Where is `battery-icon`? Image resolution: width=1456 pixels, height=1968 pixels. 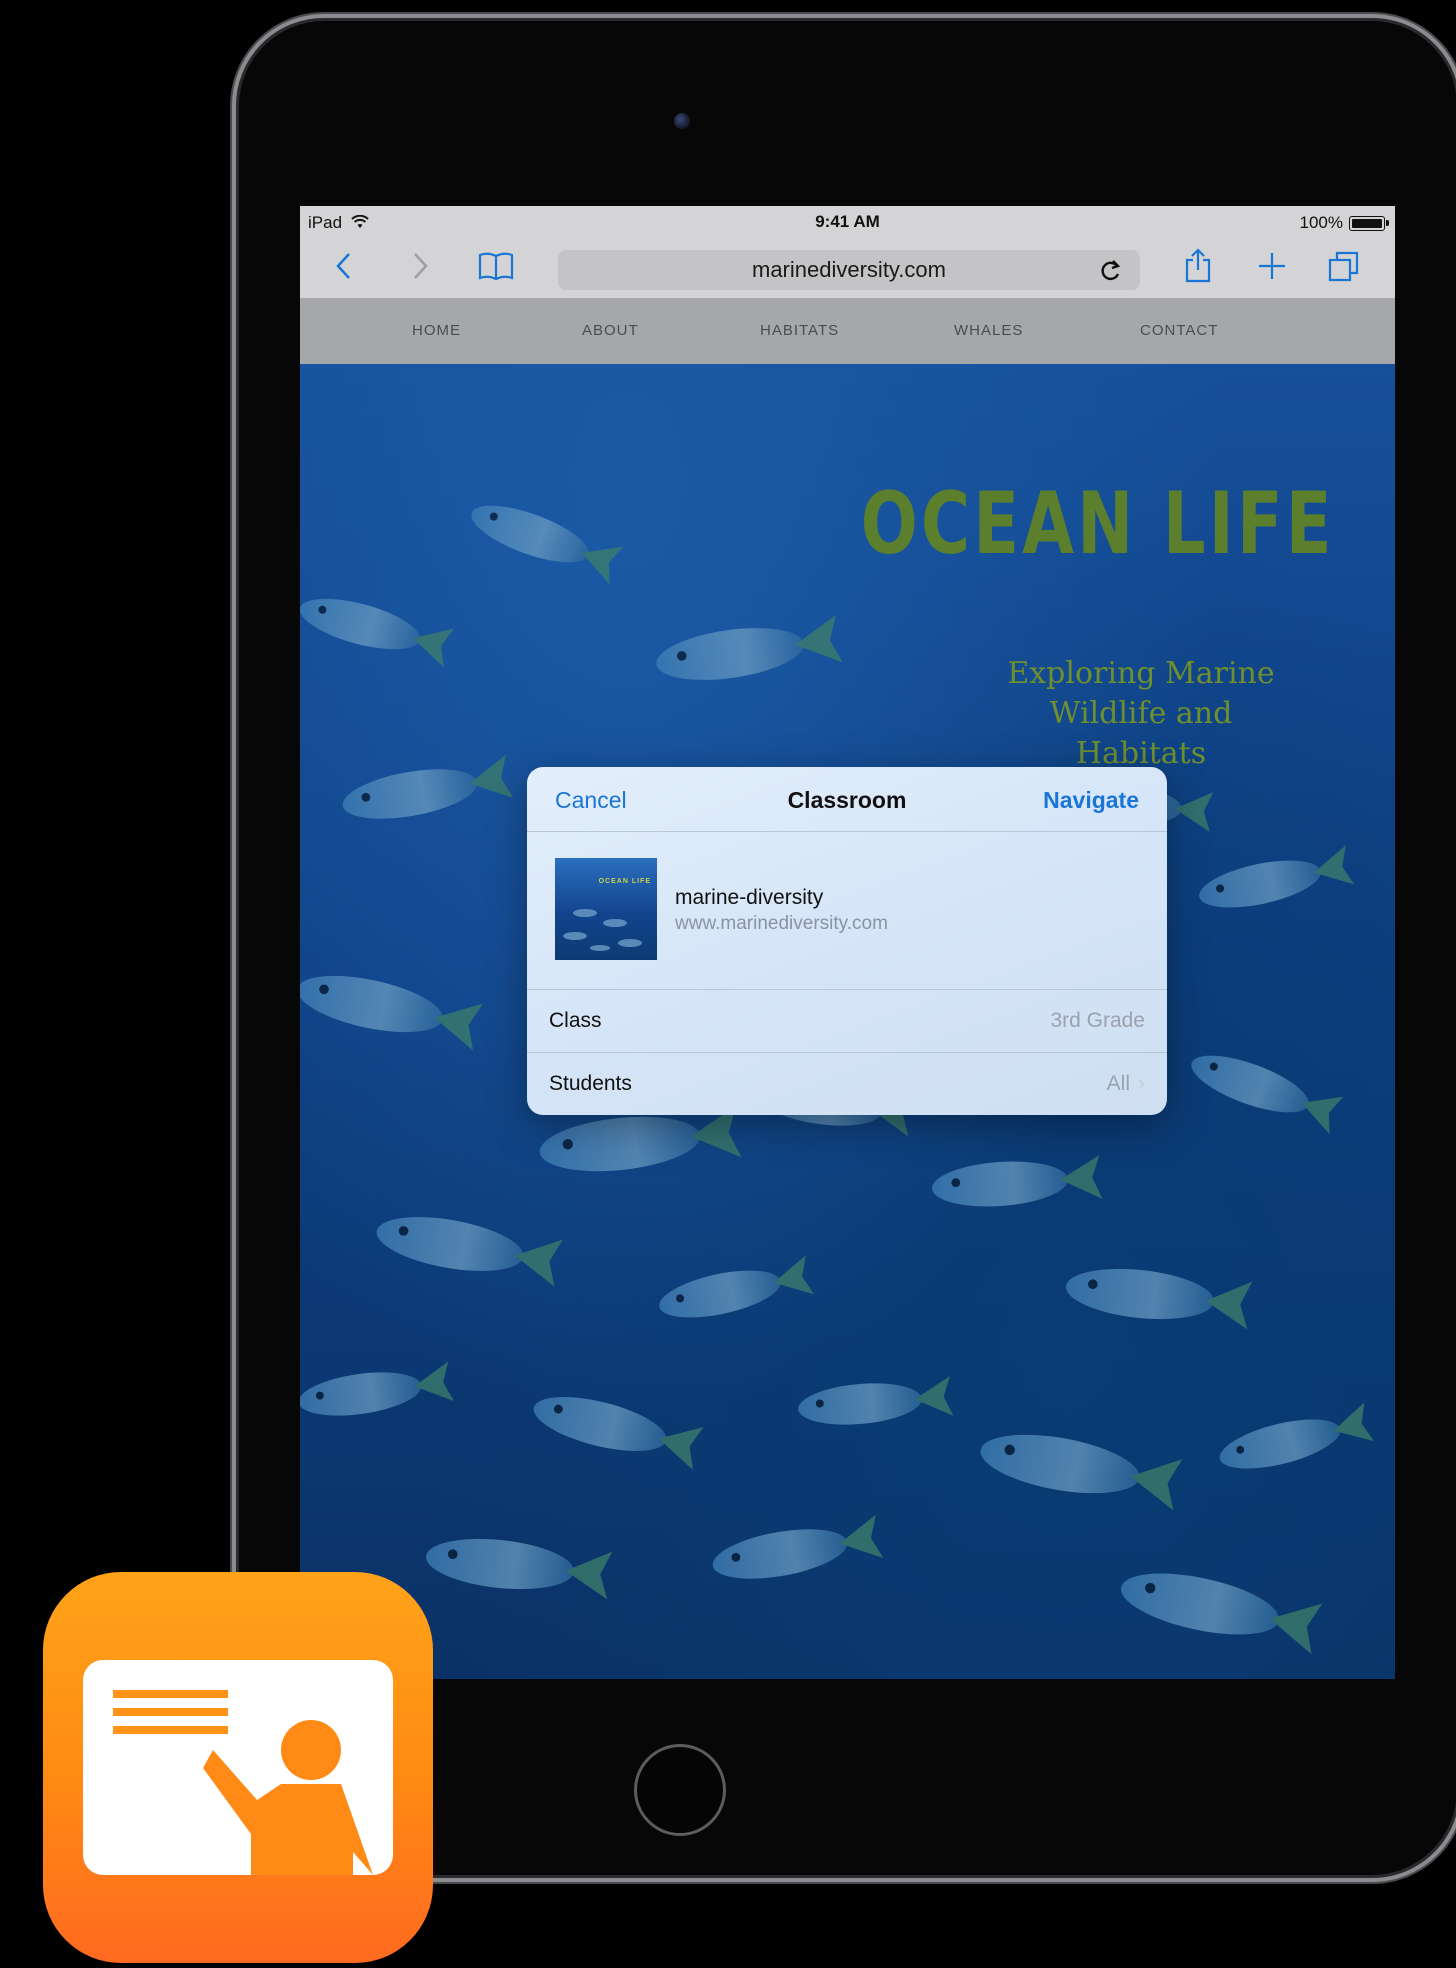
battery-icon is located at coordinates (1369, 223).